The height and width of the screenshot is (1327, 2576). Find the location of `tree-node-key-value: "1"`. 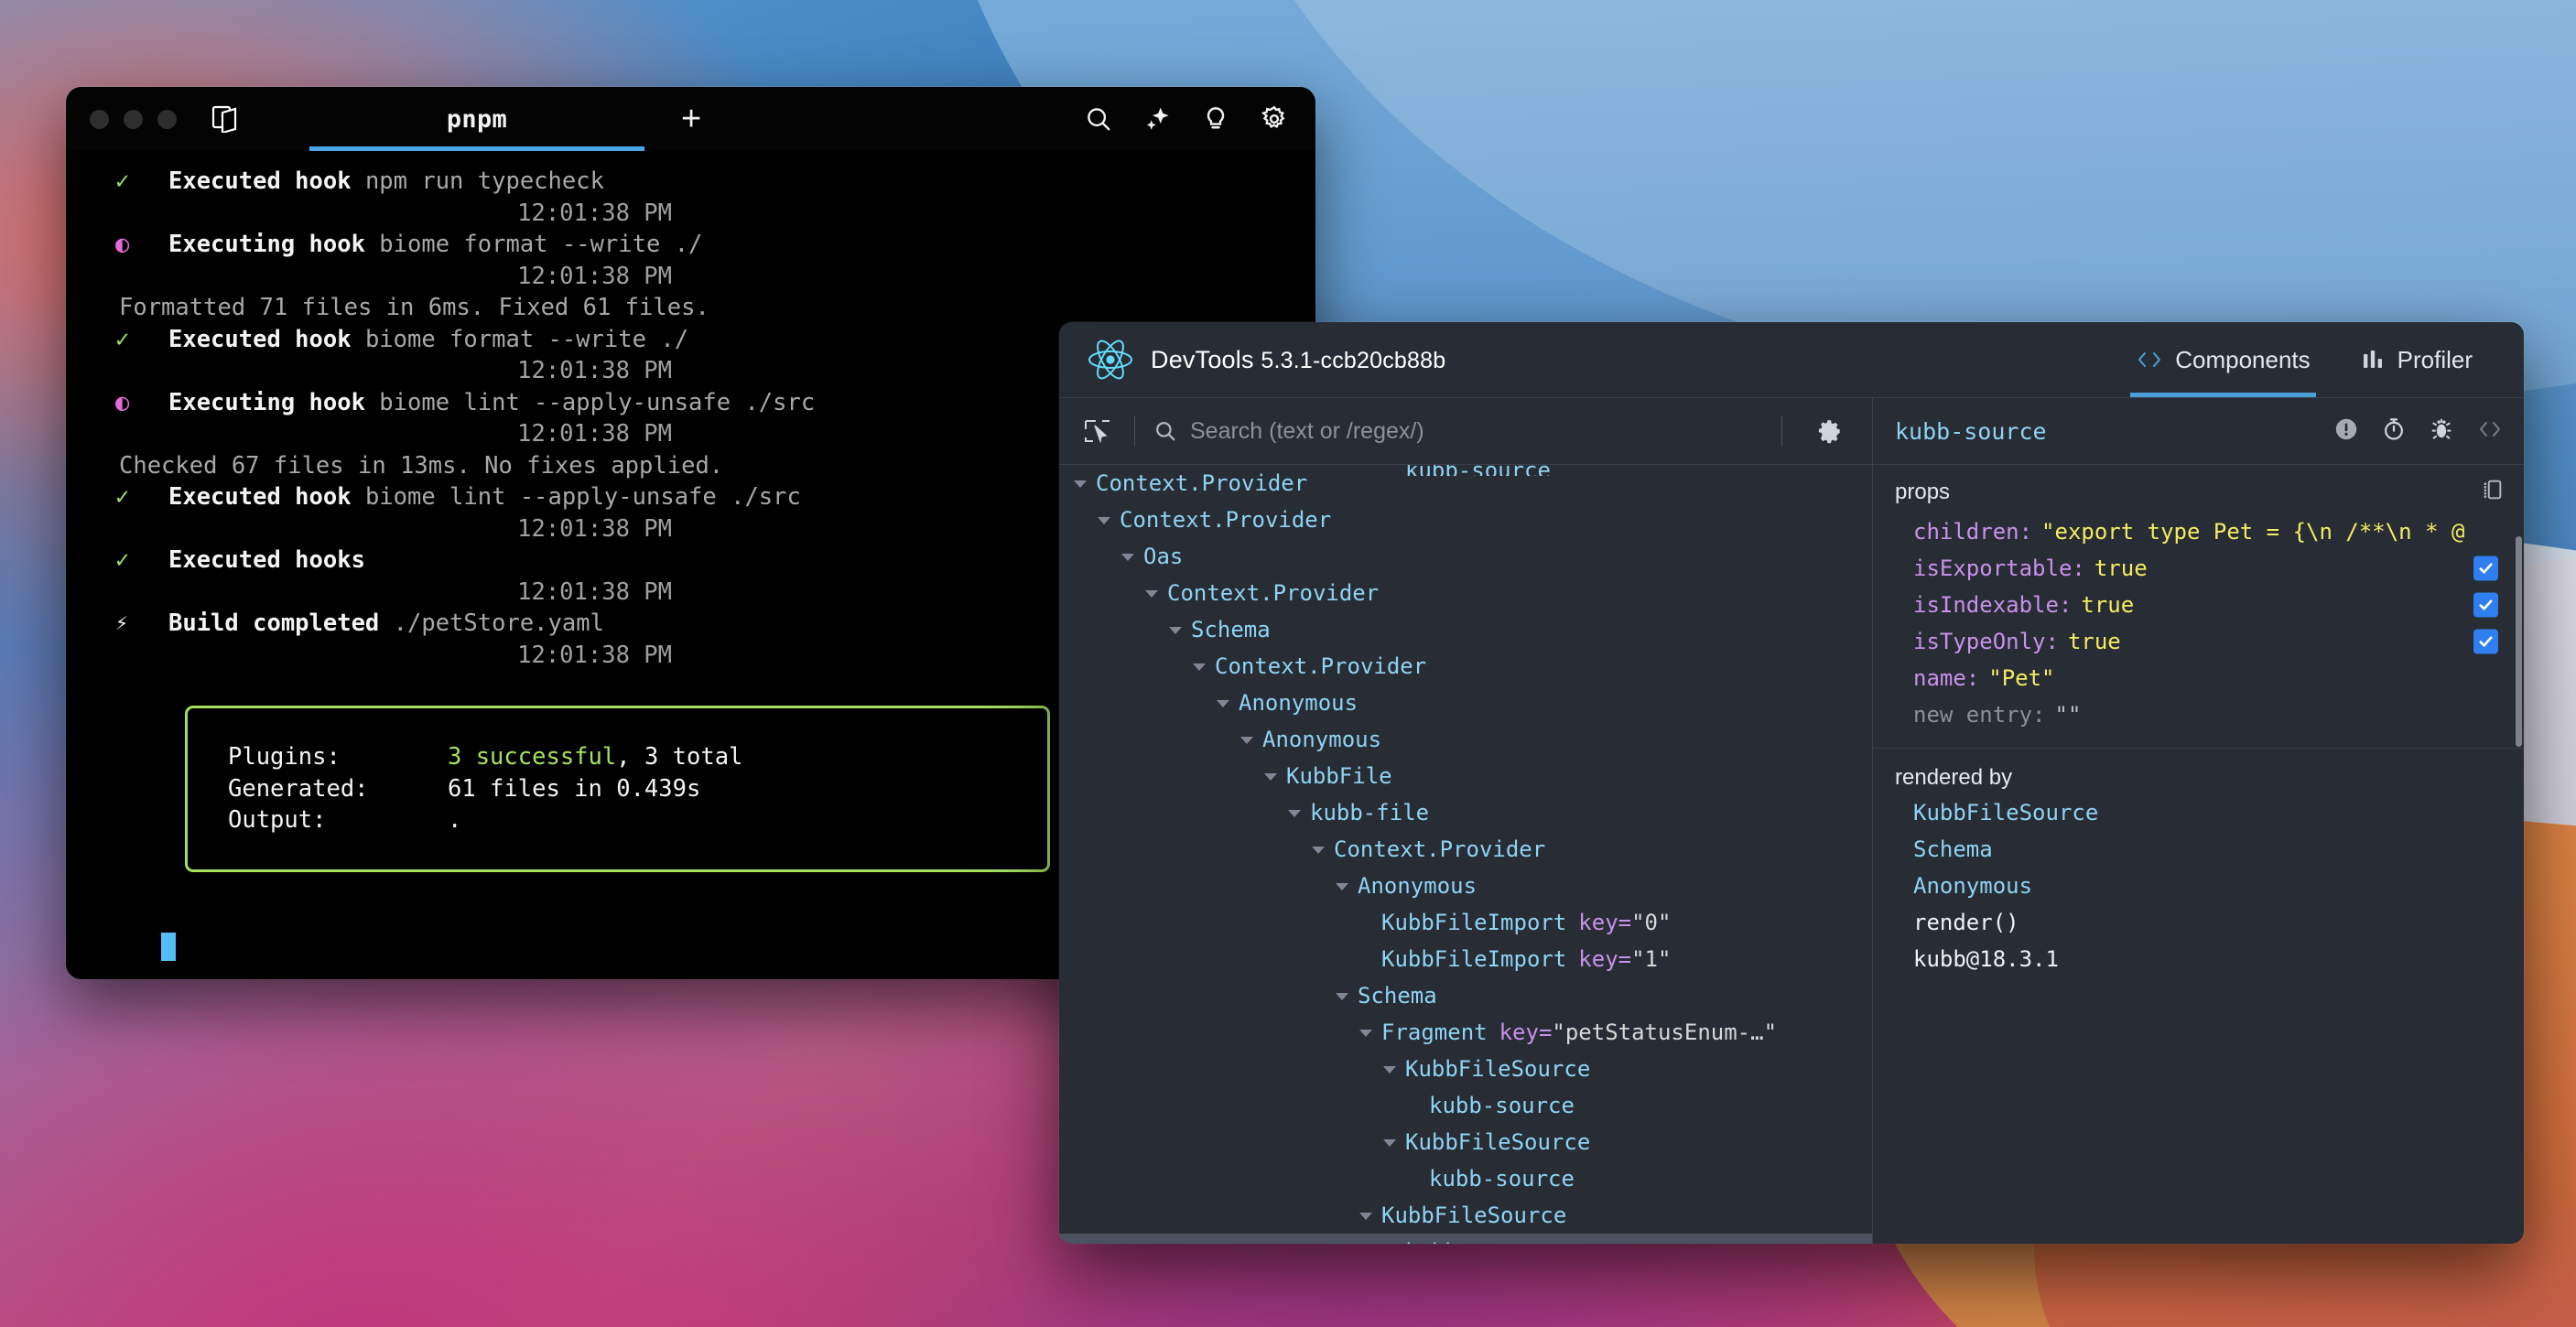

tree-node-key-value: "1" is located at coordinates (1652, 959).